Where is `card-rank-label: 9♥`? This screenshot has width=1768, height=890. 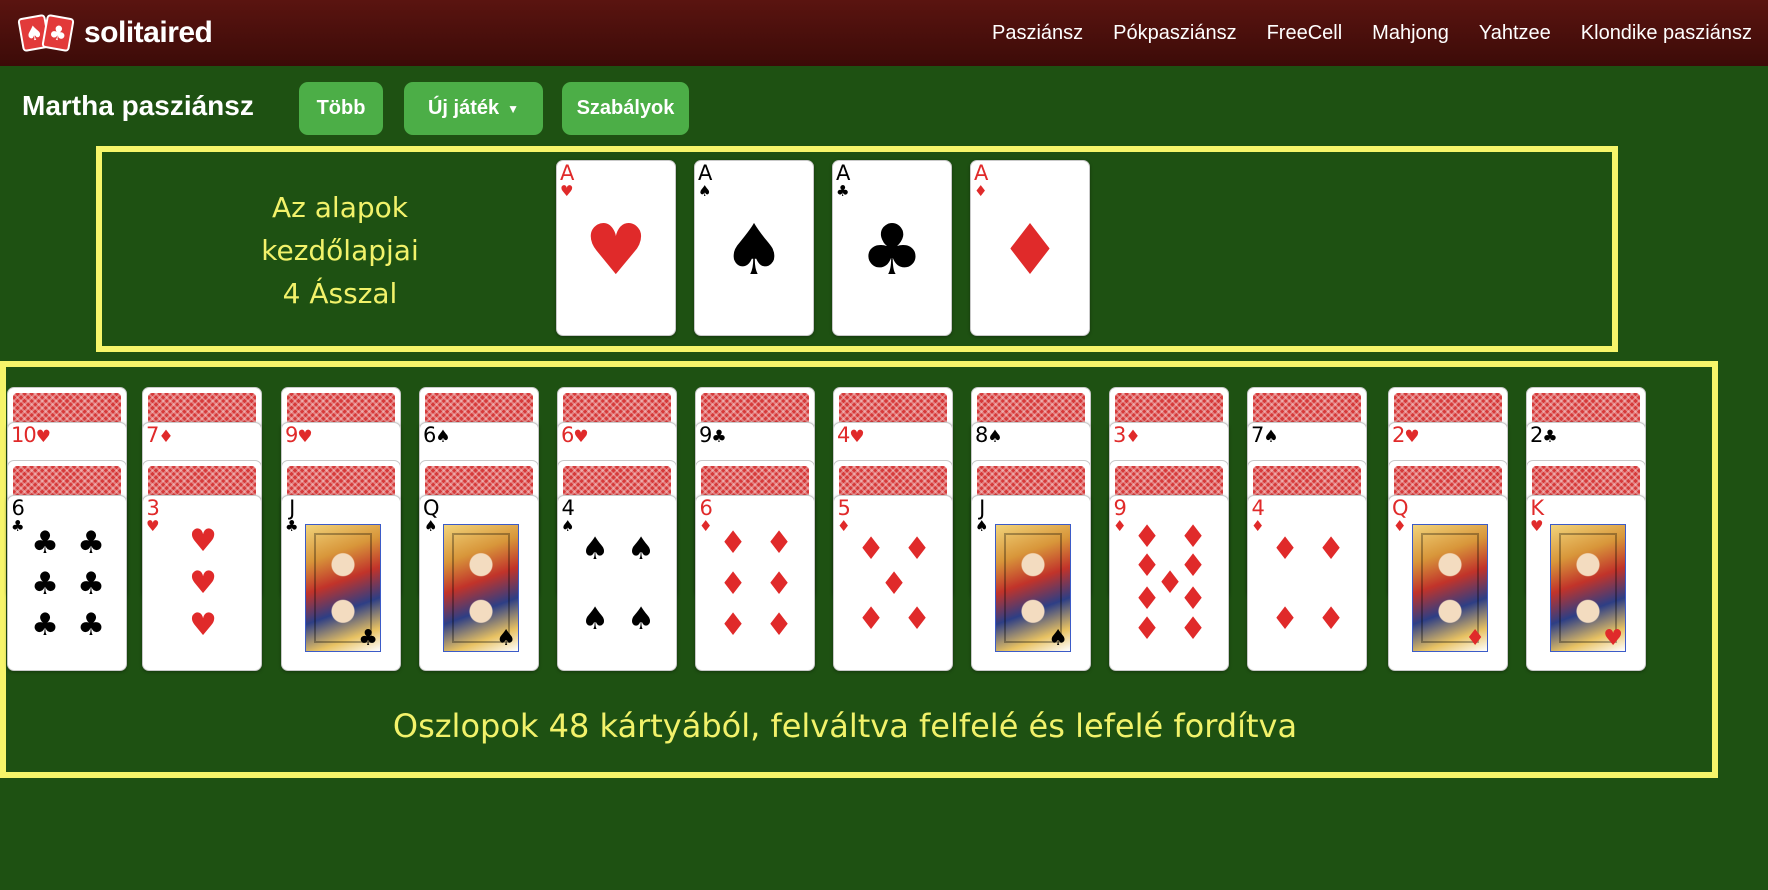
card-rank-label: 9♥ is located at coordinates (299, 435).